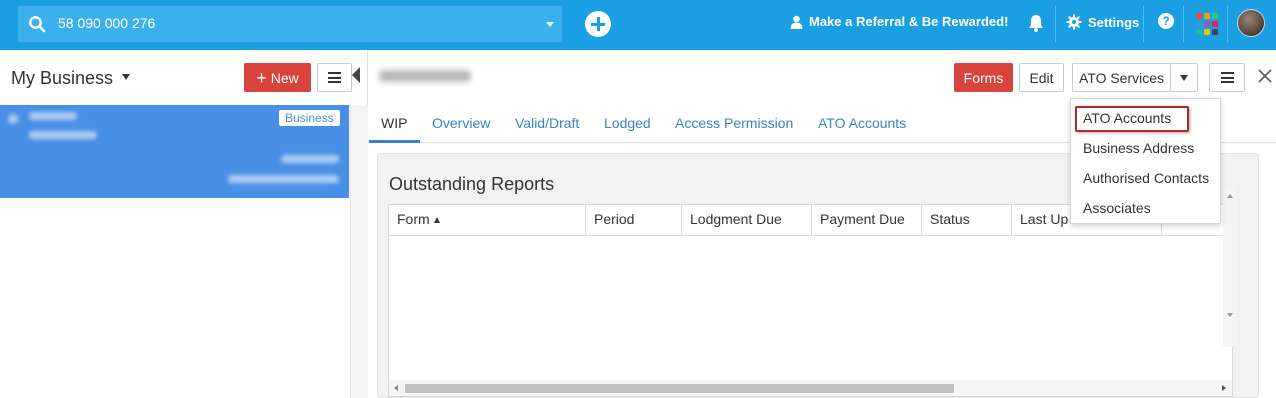  What do you see at coordinates (967, 220) in the screenshot?
I see `column-header-status: Status` at bounding box center [967, 220].